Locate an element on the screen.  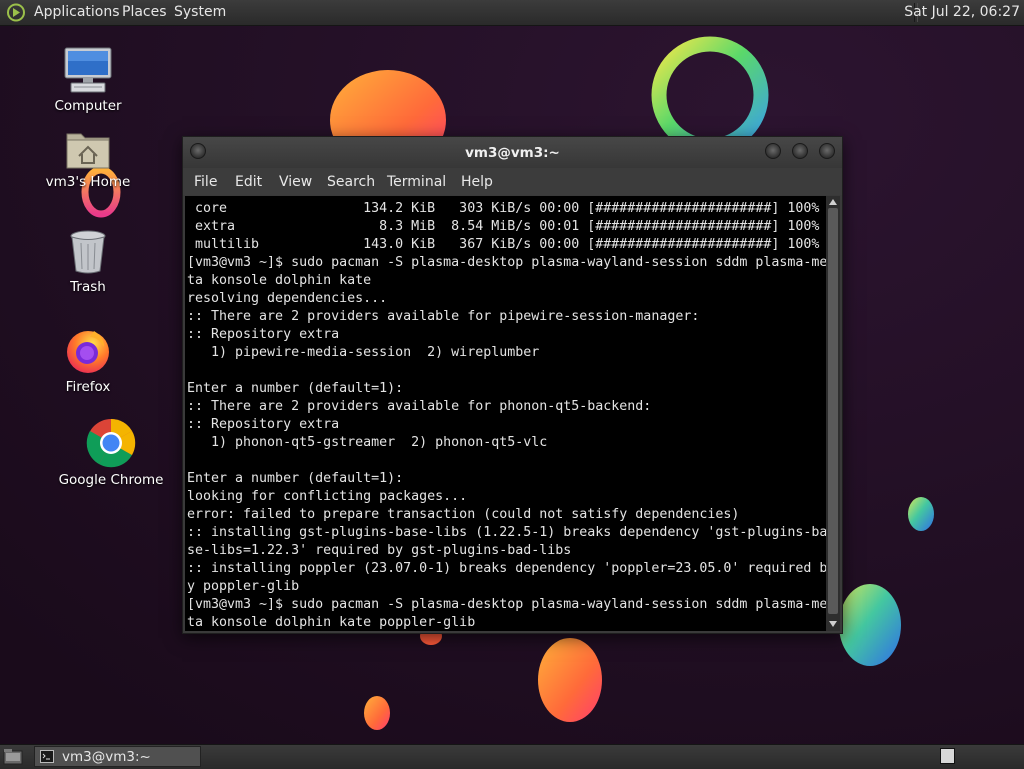
computer-icon is located at coordinates (88, 70).